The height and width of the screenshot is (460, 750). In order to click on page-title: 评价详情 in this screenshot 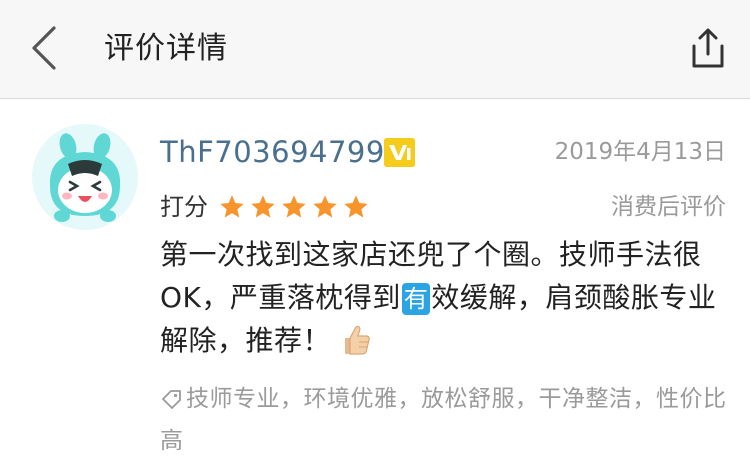, I will do `click(166, 48)`.